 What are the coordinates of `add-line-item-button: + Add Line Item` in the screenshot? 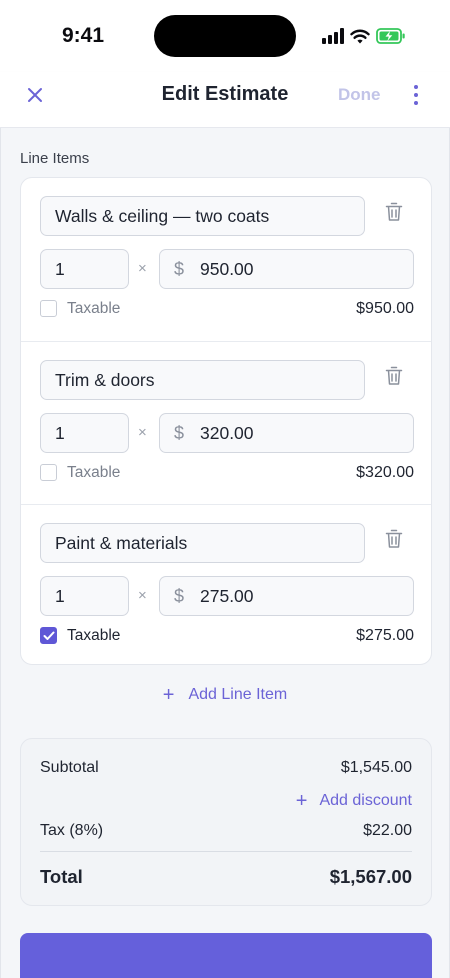 It's located at (225, 695).